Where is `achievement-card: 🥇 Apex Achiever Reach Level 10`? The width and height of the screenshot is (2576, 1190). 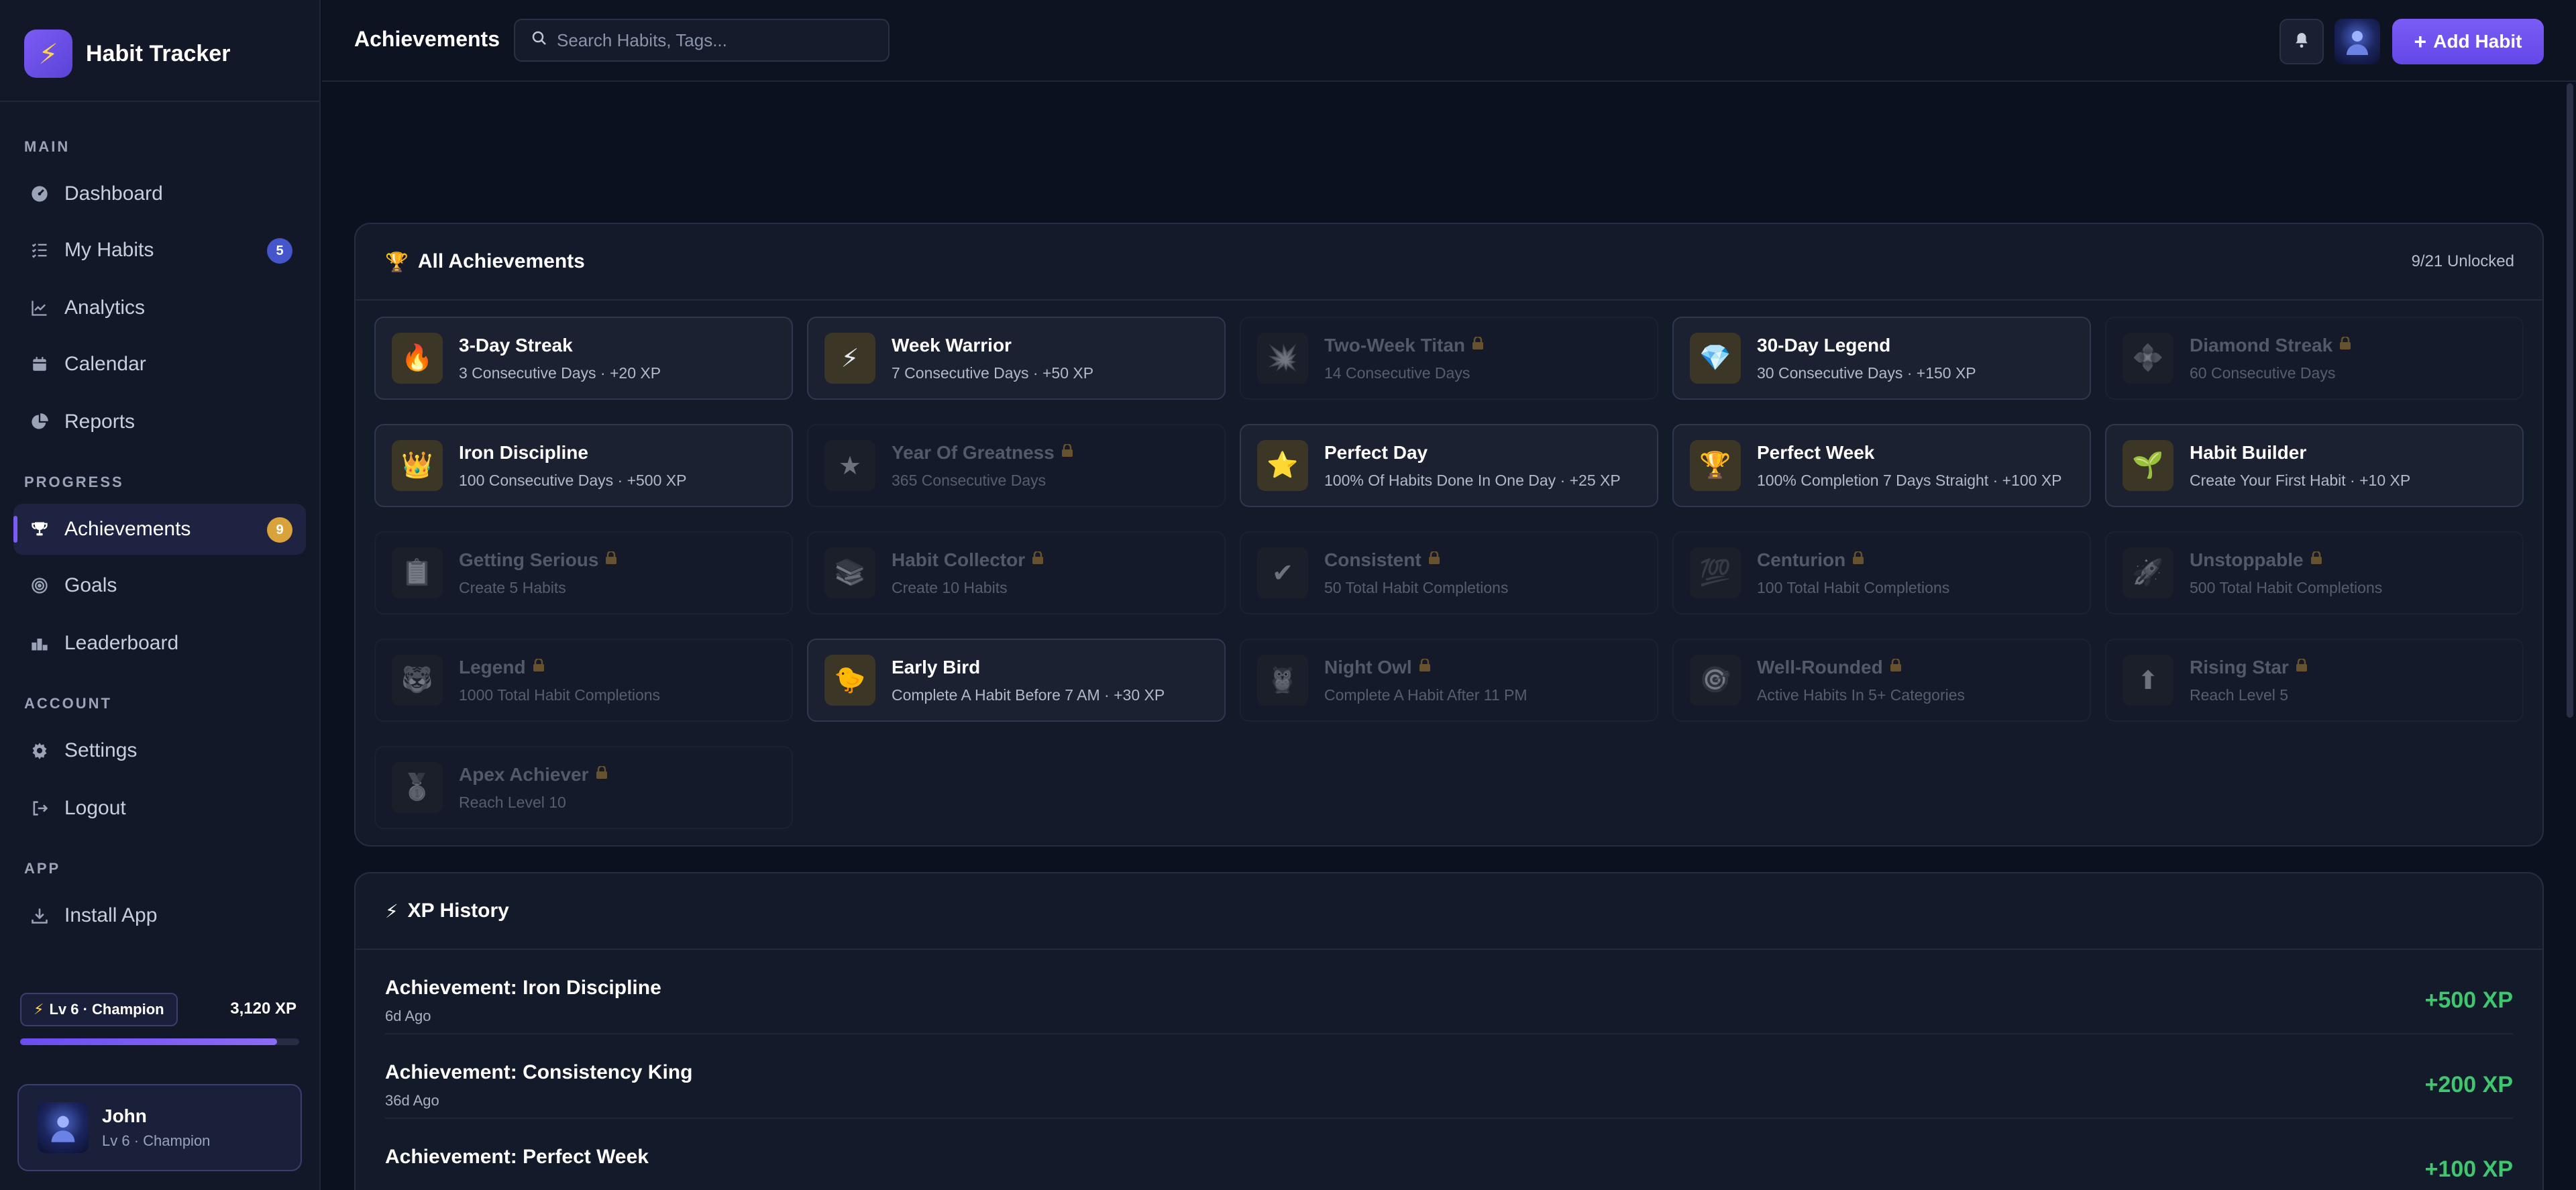
achievement-card: 🥇 Apex Achiever Reach Level 10 is located at coordinates (583, 787).